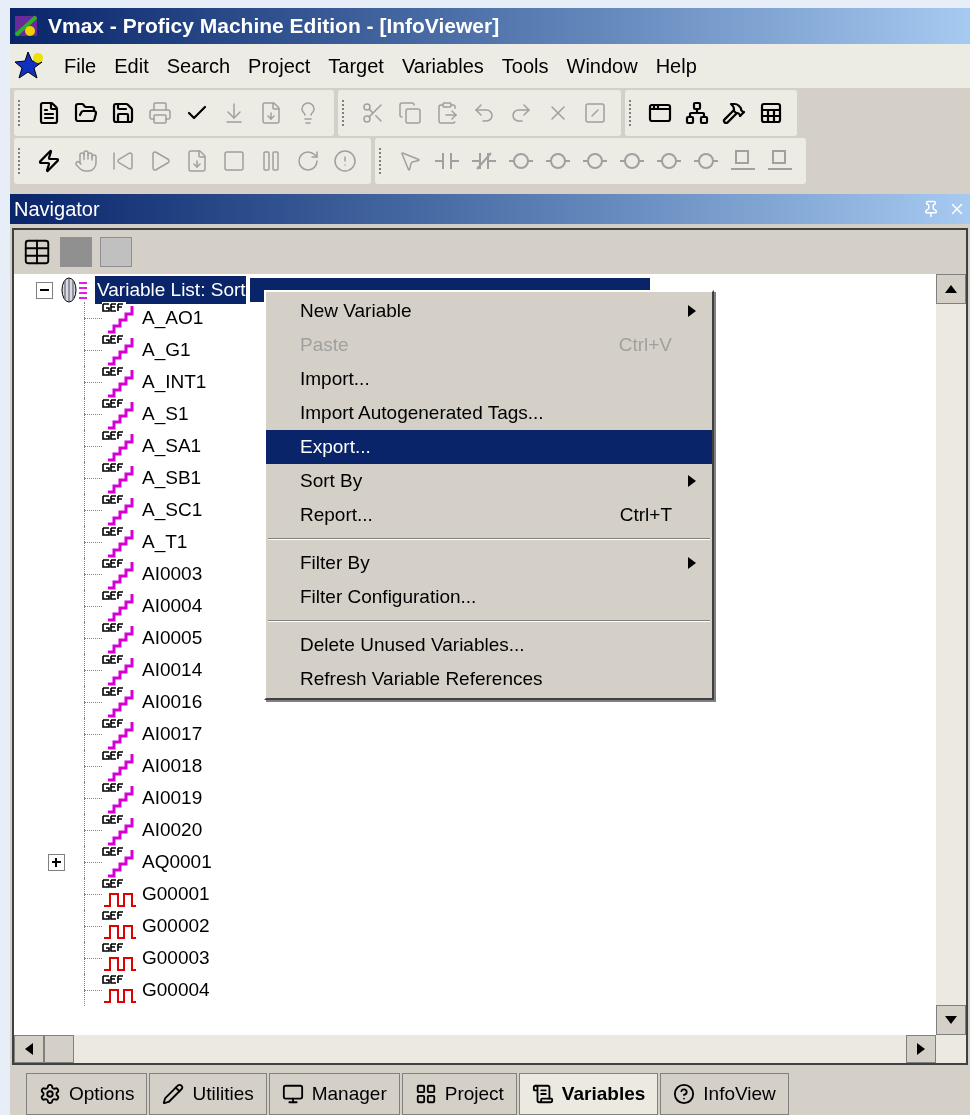 The height and width of the screenshot is (1115, 970). I want to click on tree-item: A_SA1, so click(172, 446).